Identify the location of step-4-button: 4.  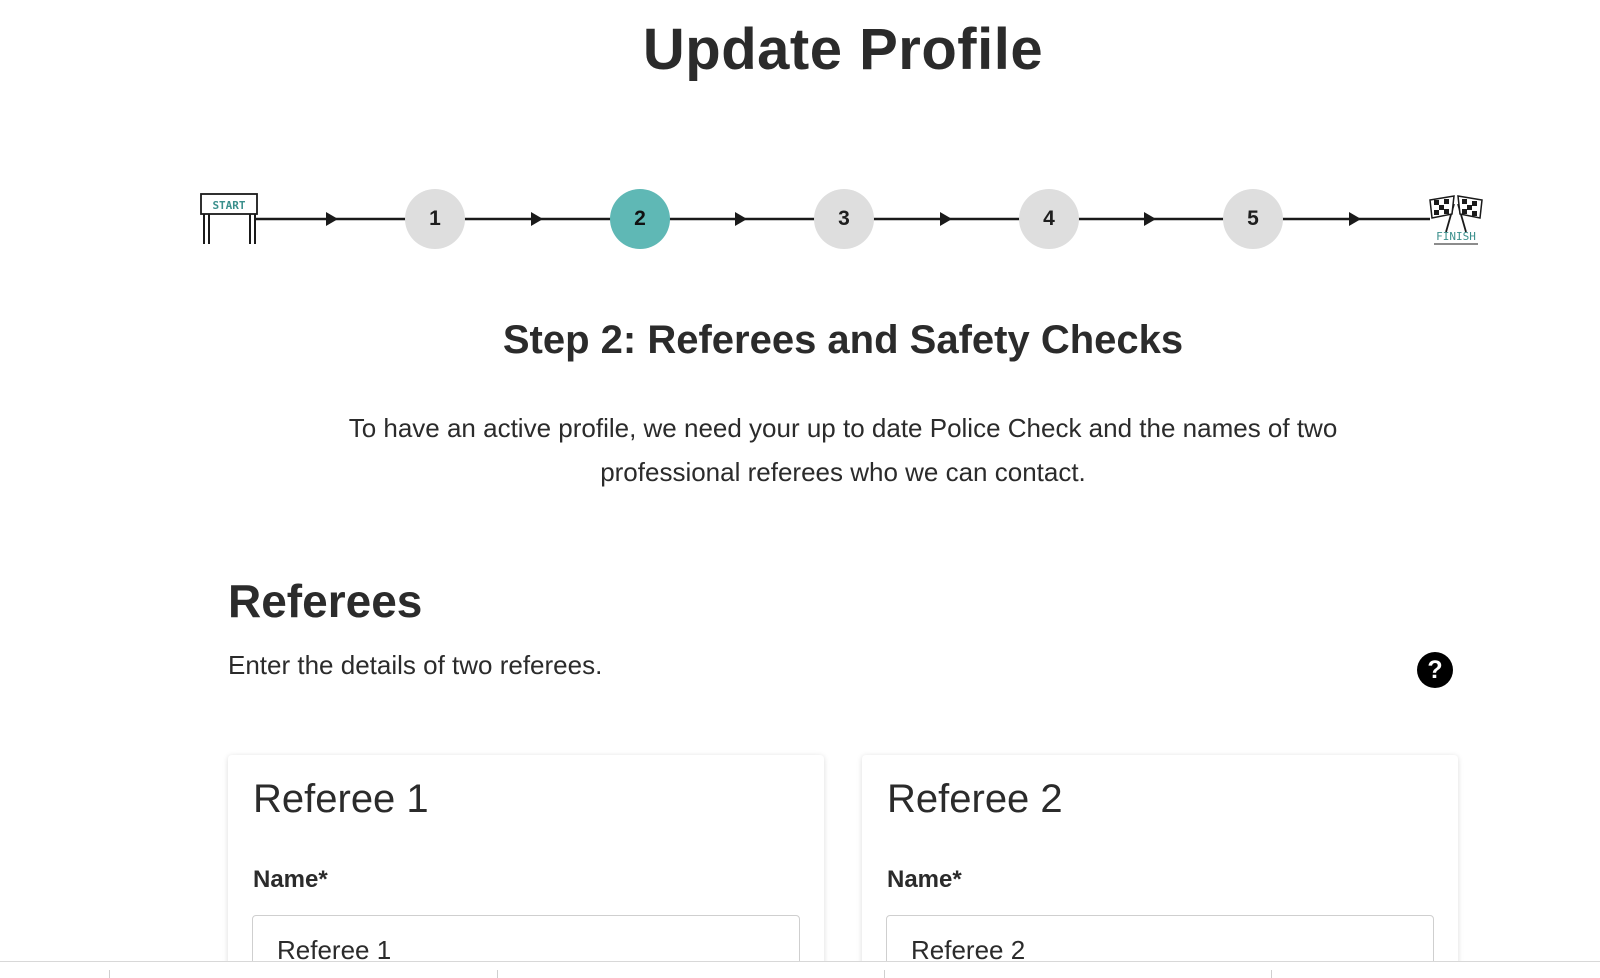
(1049, 219).